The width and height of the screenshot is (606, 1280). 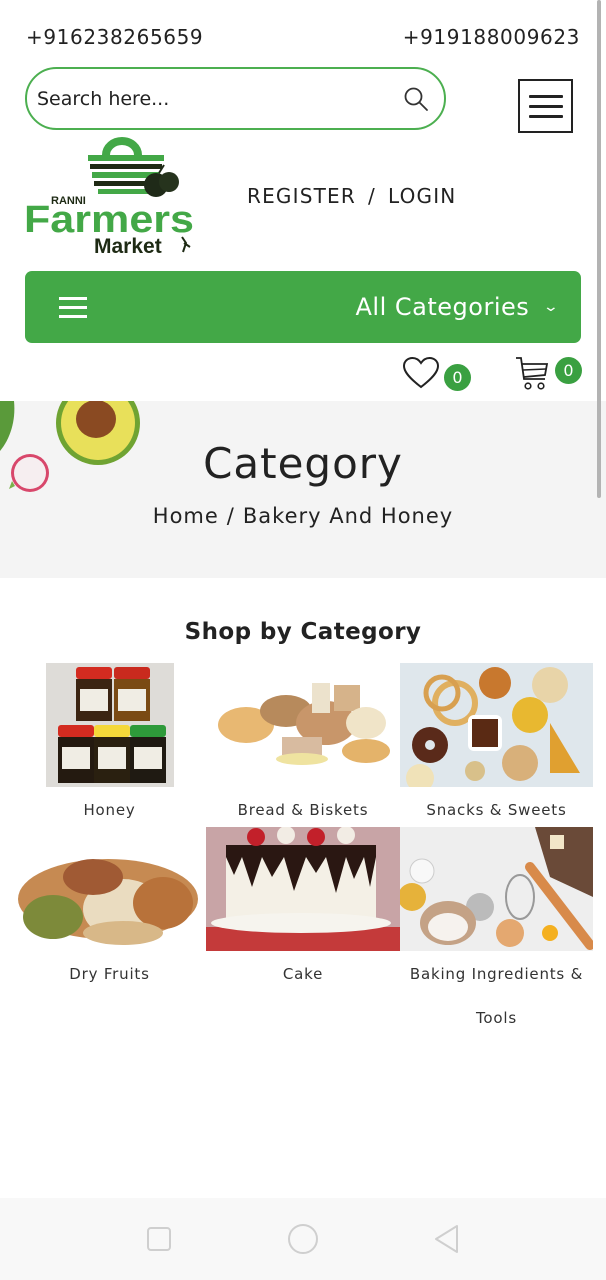 I want to click on breadcrumb-current: Bakery And Honey, so click(x=348, y=516).